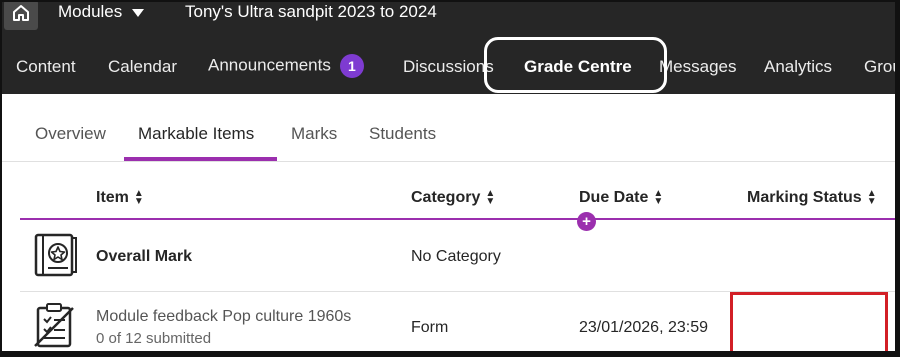 This screenshot has height=357, width=900. I want to click on announcements-badge: 1, so click(351, 66).